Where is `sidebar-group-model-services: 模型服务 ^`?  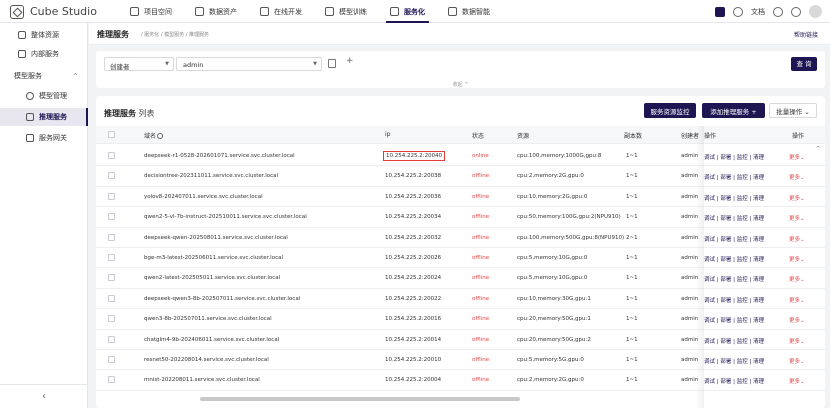
sidebar-group-model-services: 模型服务 ^ is located at coordinates (44, 76).